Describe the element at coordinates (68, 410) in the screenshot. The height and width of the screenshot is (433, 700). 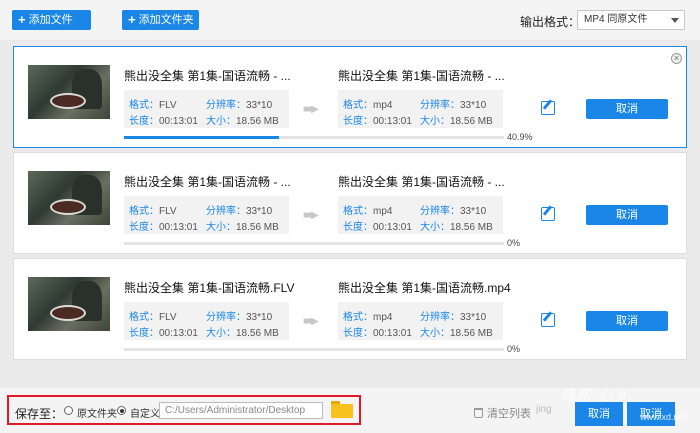
I see `radio-original-folder` at that location.